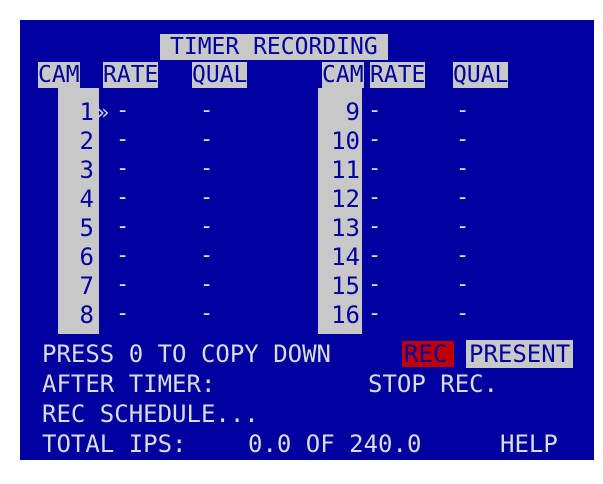 The height and width of the screenshot is (484, 603). What do you see at coordinates (340, 286) in the screenshot?
I see `cam-number: 15` at bounding box center [340, 286].